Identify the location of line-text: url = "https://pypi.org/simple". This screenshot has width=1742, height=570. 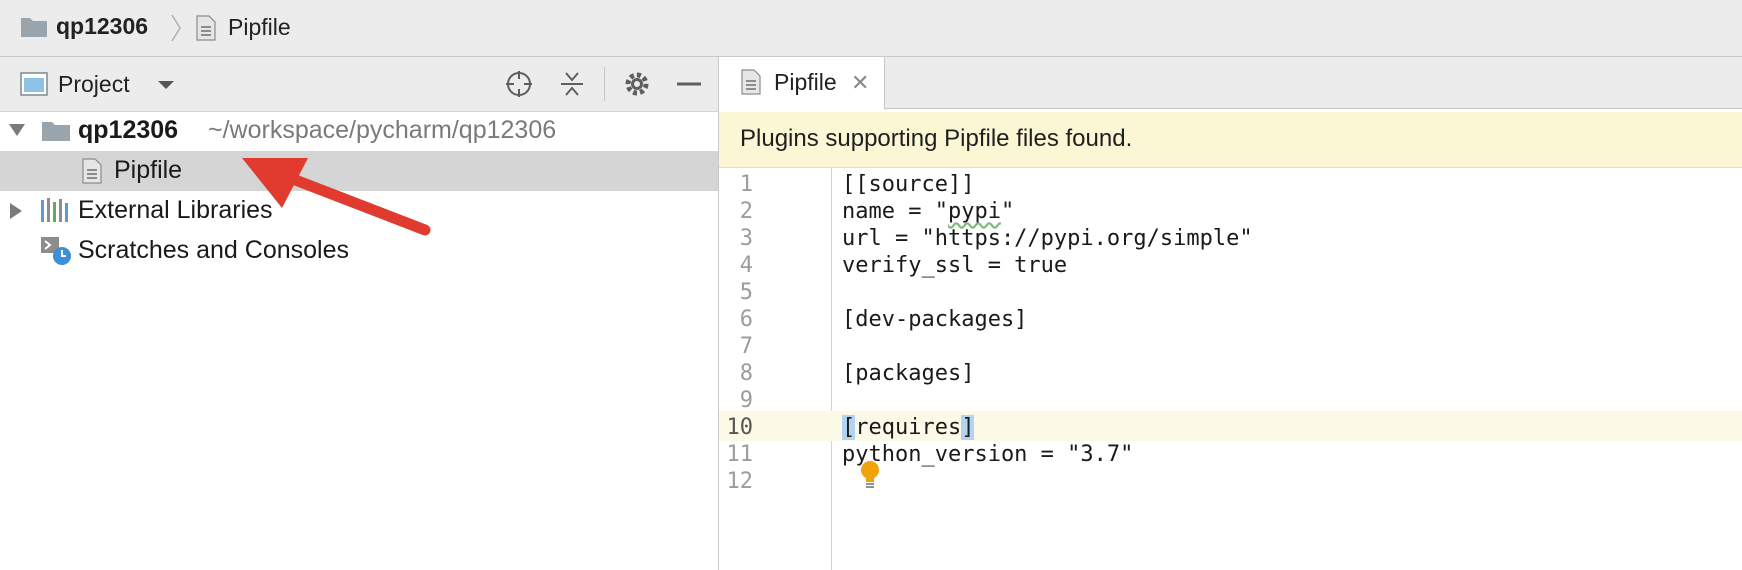
(1047, 238).